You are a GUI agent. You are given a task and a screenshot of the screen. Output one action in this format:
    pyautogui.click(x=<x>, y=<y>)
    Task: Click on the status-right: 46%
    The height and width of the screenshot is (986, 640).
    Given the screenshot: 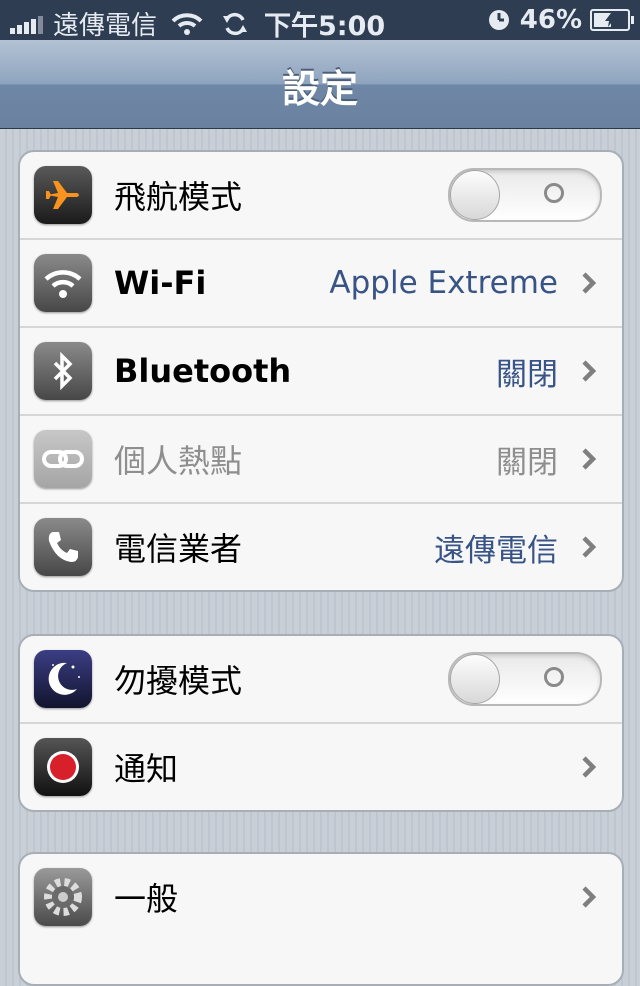 What is the action you would take?
    pyautogui.click(x=561, y=20)
    